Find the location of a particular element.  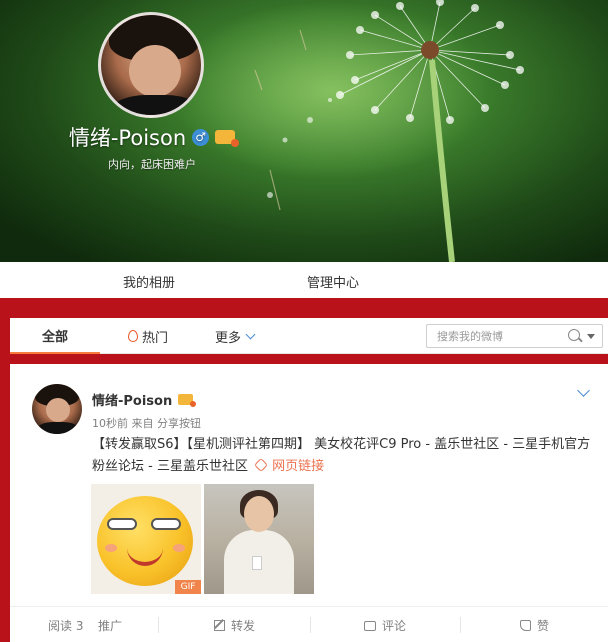

post-avatar-shirt is located at coordinates (58, 428).